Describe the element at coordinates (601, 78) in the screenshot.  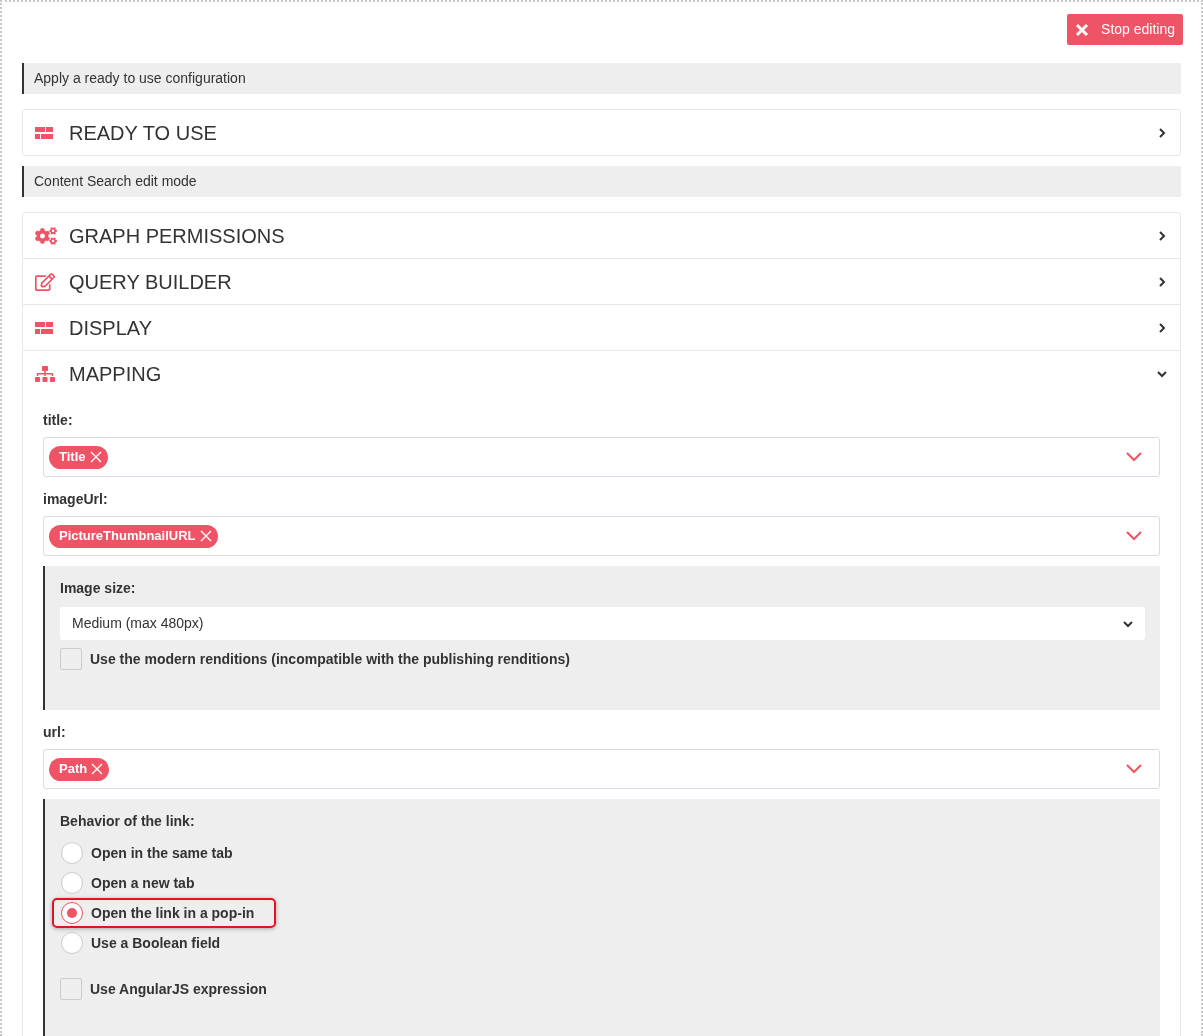
I see `section-heading: Apply a ready to use configuration` at that location.